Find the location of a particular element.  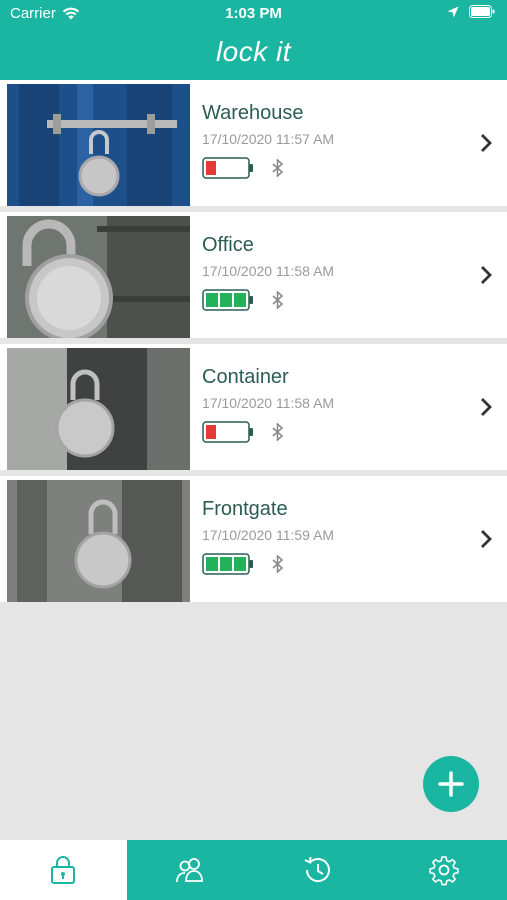

app-title: lock it is located at coordinates (253, 51).